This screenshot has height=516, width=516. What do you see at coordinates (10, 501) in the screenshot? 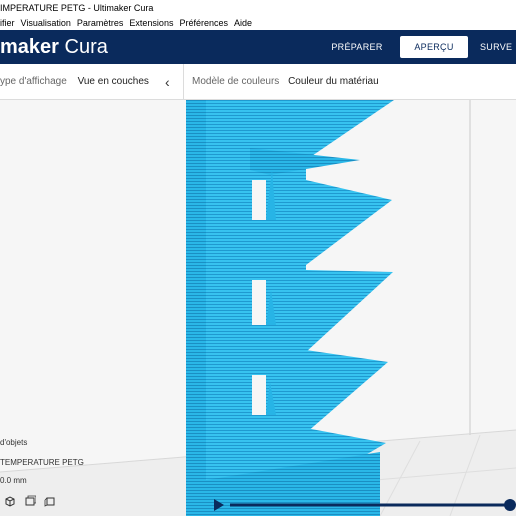
I see `cube-icon` at bounding box center [10, 501].